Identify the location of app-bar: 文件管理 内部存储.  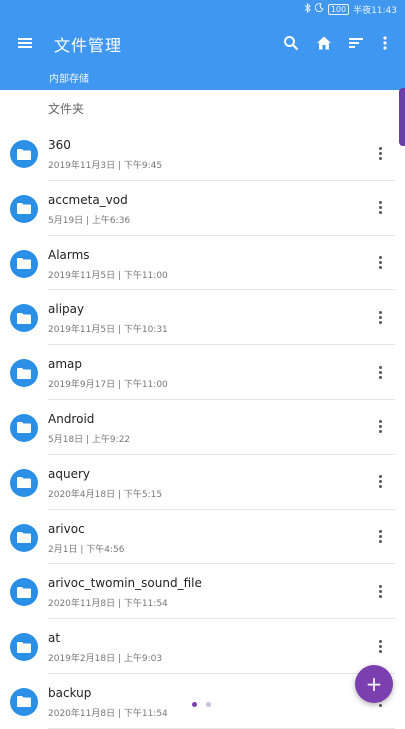
(202, 54).